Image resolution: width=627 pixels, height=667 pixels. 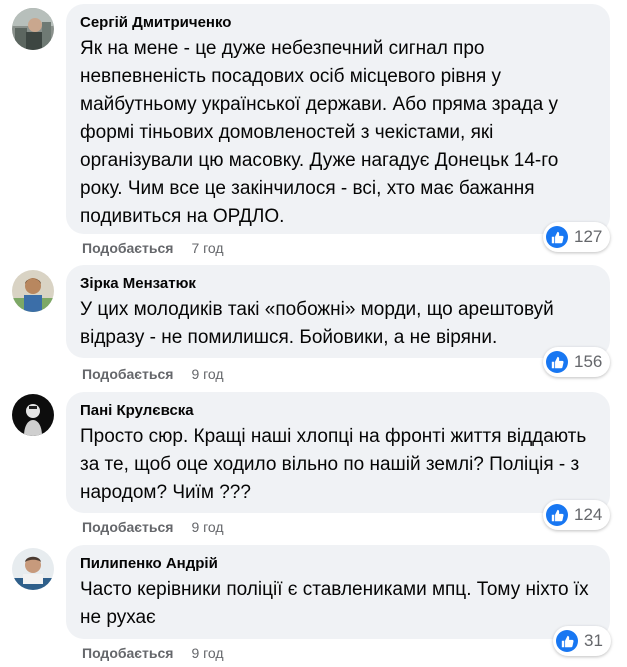 I want to click on reaction-summary: 156, so click(x=577, y=362).